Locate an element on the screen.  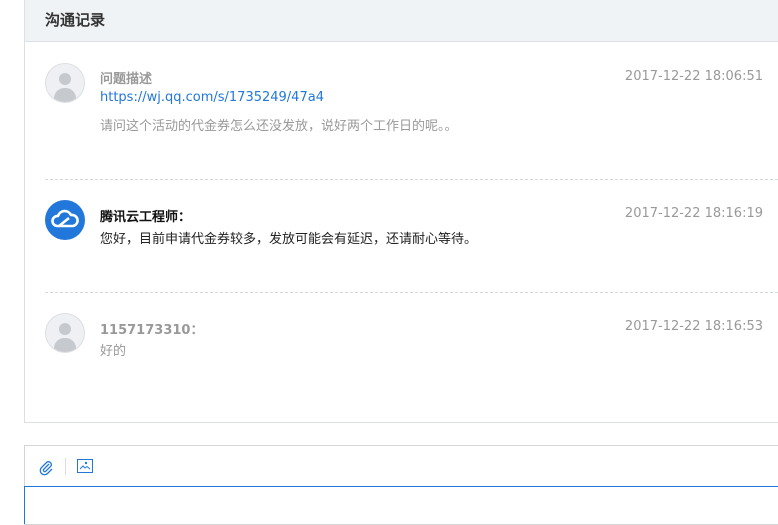
message-author: 问题描述 is located at coordinates (126, 79).